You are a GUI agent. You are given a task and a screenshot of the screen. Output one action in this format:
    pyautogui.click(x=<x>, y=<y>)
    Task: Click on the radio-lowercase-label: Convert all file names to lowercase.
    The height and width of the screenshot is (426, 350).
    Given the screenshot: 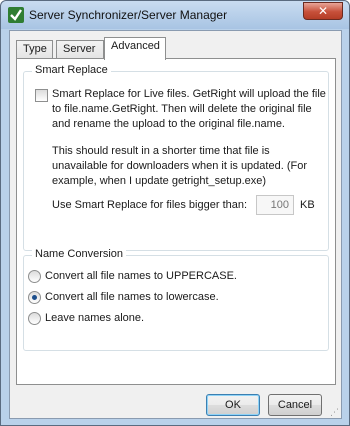 What is the action you would take?
    pyautogui.click(x=132, y=297)
    